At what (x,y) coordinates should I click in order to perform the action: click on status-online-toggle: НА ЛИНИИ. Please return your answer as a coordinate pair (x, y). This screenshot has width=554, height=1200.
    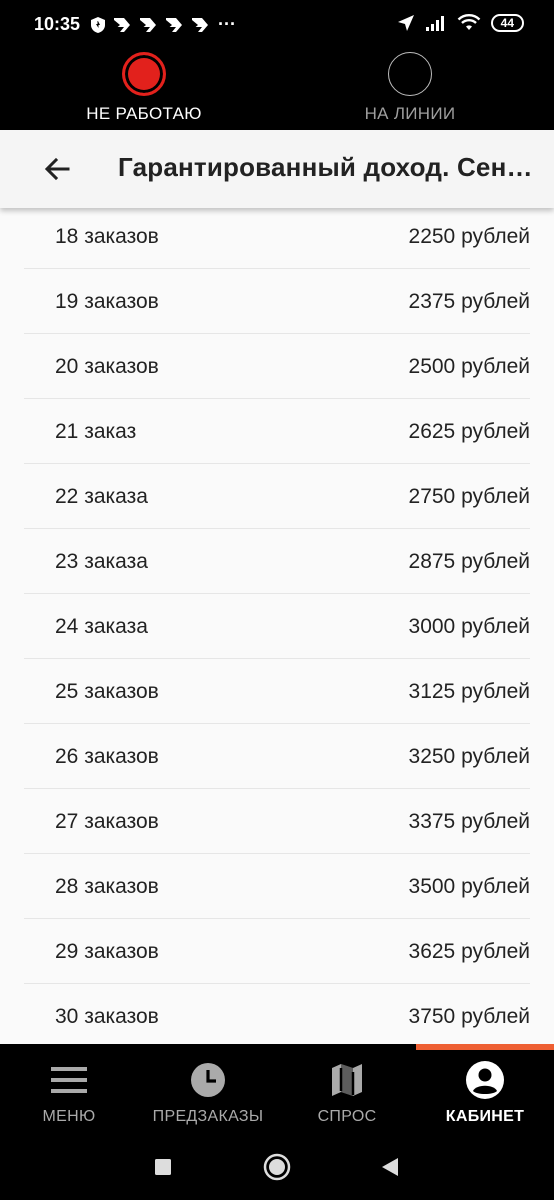
    Looking at the image, I should click on (410, 88).